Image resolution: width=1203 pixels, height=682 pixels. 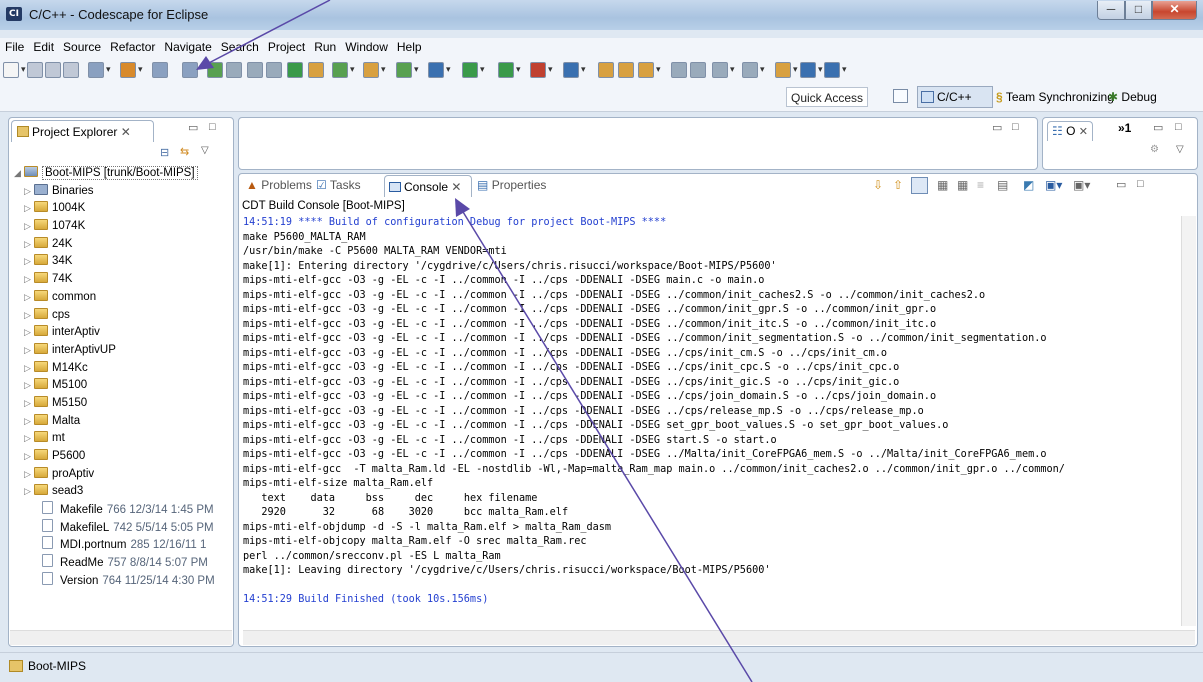 What do you see at coordinates (462, 207) in the screenshot?
I see `arrow-head-bottom` at bounding box center [462, 207].